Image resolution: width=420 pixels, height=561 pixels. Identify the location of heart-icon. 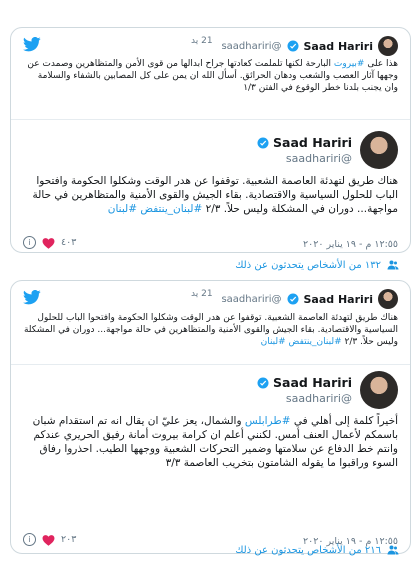
(48, 243).